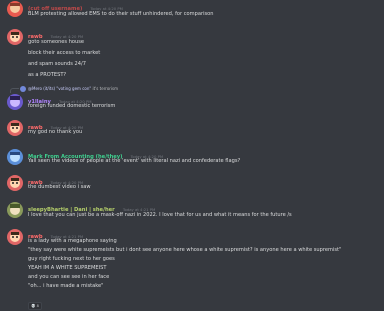  I want to click on message-text: guy right fucking next to her goes, so click(71, 259).